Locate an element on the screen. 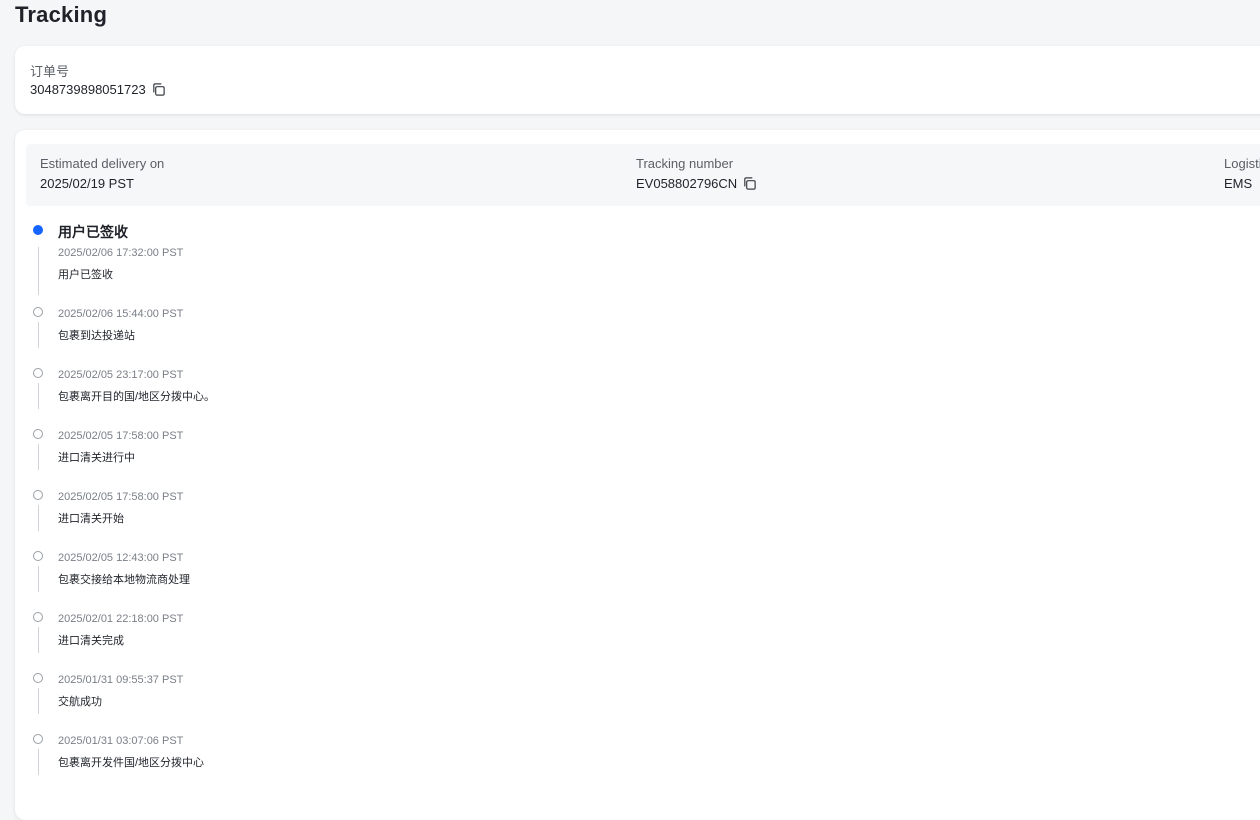 This screenshot has height=820, width=1260. timeline-event-time: 2025/02/06 17:32:00 PST is located at coordinates (121, 253).